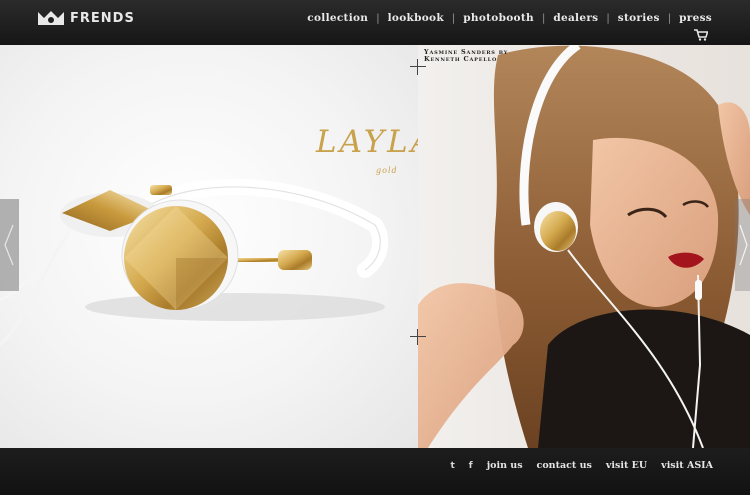 This screenshot has width=750, height=495. What do you see at coordinates (471, 466) in the screenshot?
I see `facebook-icon: f` at bounding box center [471, 466].